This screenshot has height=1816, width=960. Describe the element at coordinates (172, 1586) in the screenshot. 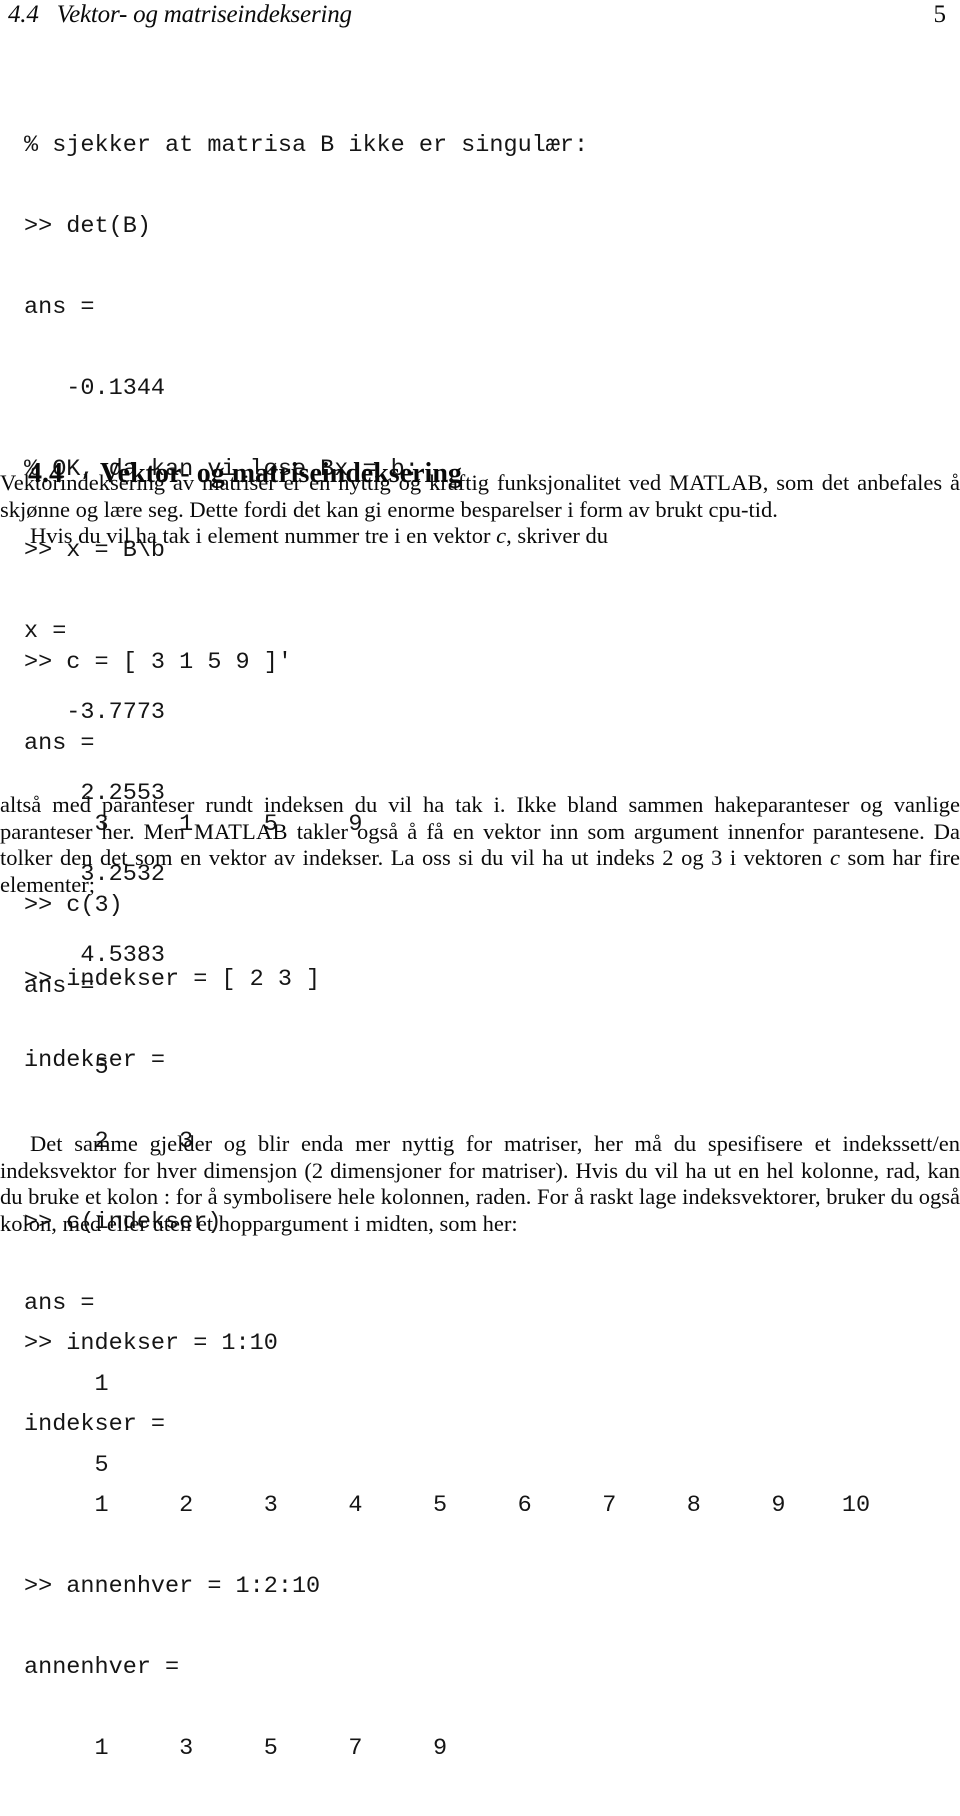

I see `code-line: >> annenhver = 1:2:10` at that location.